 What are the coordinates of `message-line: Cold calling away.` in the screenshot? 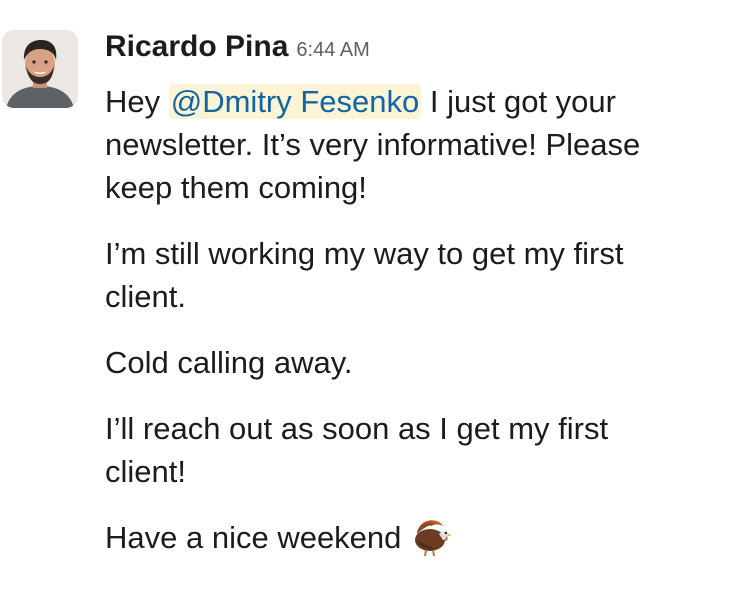 It's located at (229, 362).